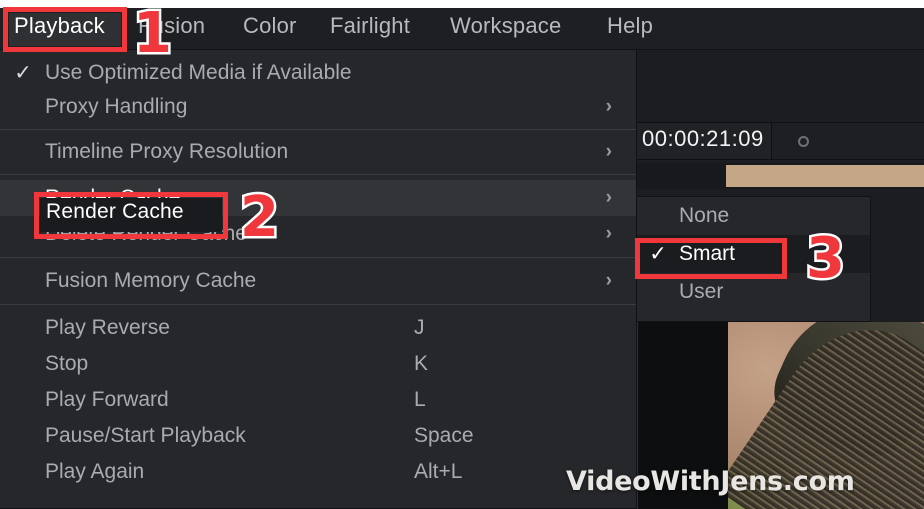 This screenshot has height=509, width=924. I want to click on menu-item-label: Play Reverse, so click(107, 327).